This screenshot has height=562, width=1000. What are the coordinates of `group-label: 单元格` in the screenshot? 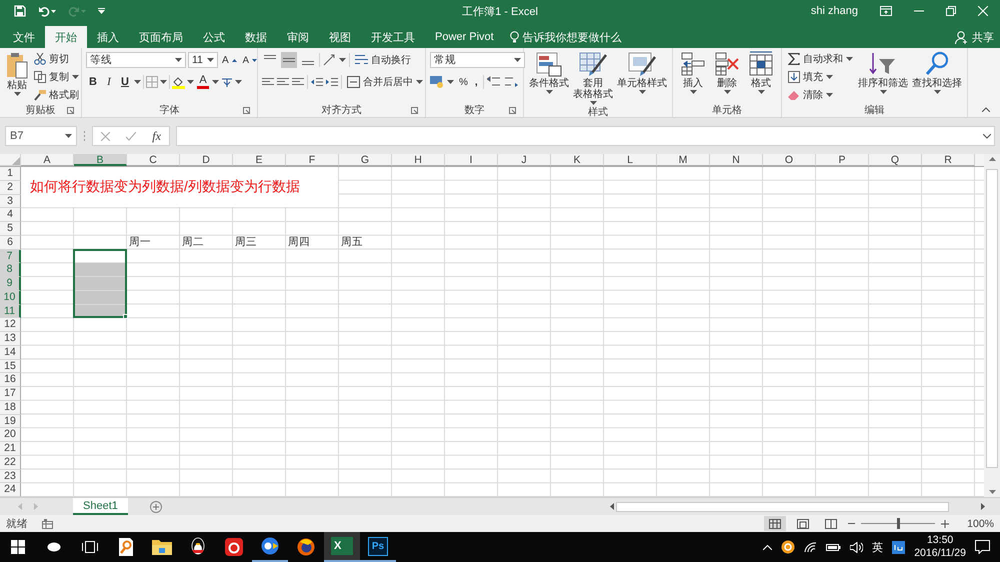 It's located at (727, 110).